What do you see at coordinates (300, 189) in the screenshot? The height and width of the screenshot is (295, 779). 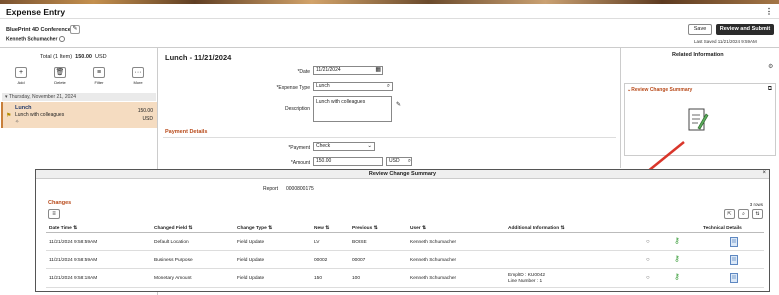 I see `report-value: 0000800175` at bounding box center [300, 189].